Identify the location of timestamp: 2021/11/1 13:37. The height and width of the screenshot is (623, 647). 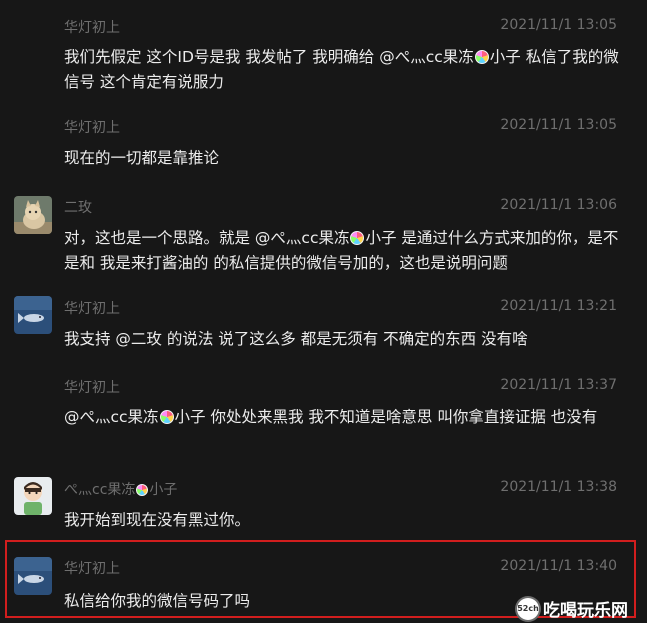
(558, 385).